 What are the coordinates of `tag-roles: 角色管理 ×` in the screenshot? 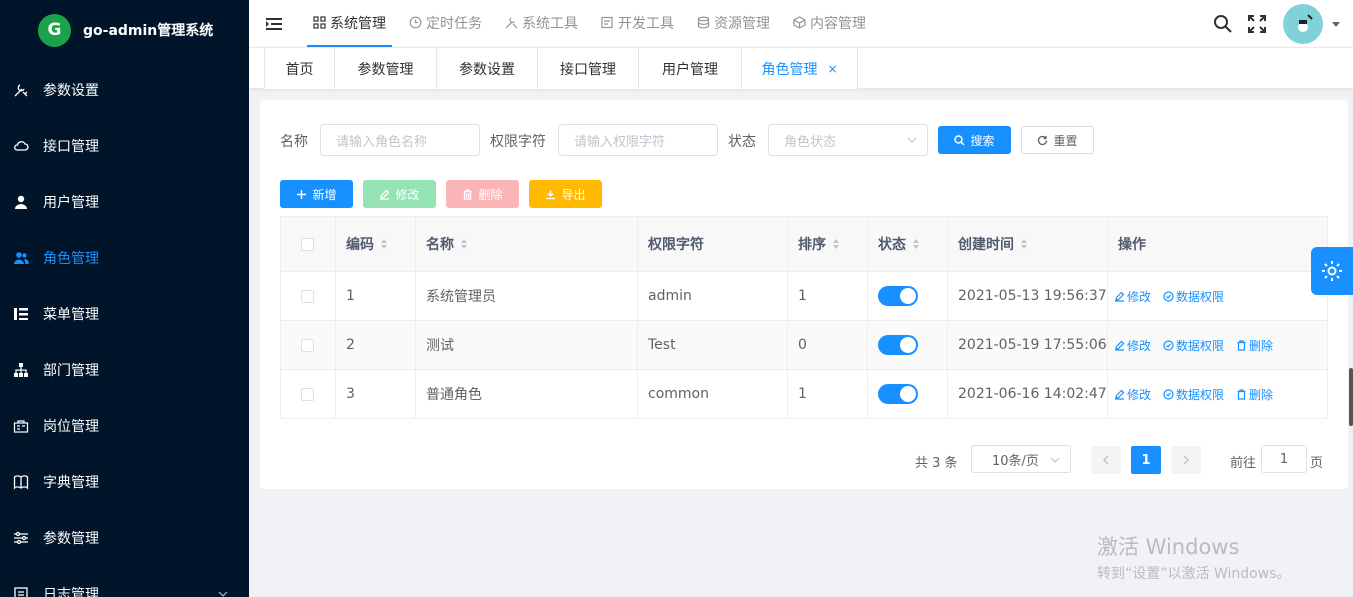 It's located at (799, 68).